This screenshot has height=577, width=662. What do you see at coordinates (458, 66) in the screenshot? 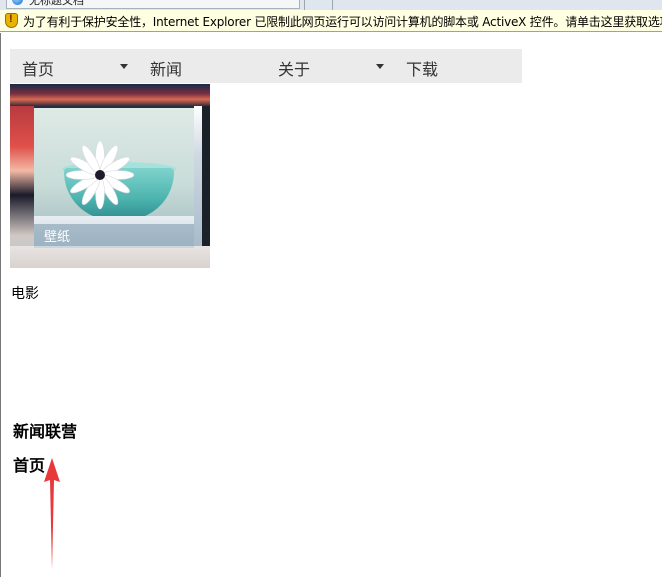
I see `nav-item-download: 下载` at bounding box center [458, 66].